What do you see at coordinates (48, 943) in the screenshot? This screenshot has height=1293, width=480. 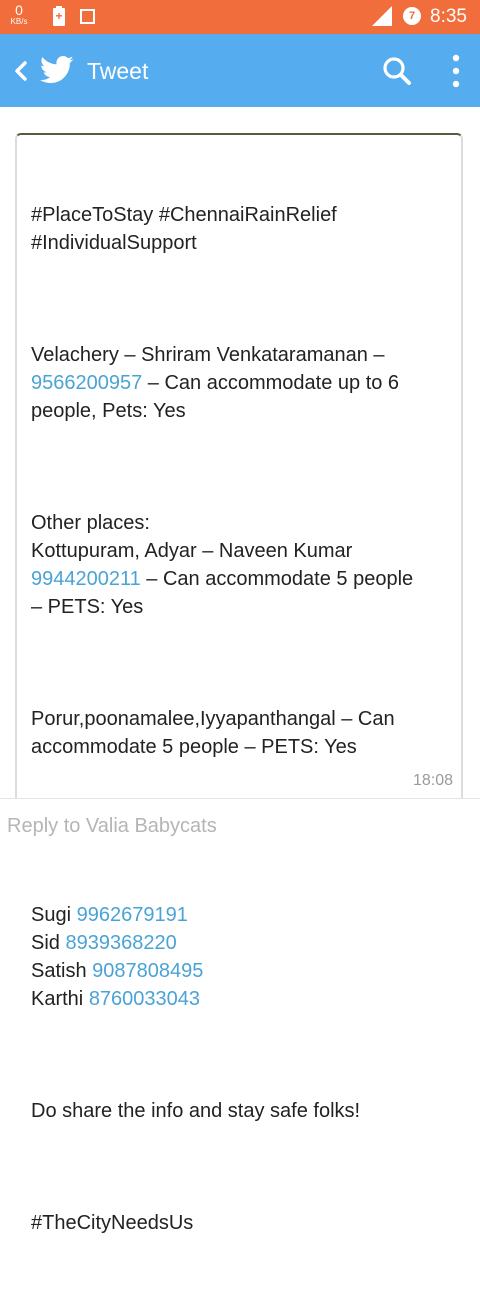 I see `contact-name: Sid` at bounding box center [48, 943].